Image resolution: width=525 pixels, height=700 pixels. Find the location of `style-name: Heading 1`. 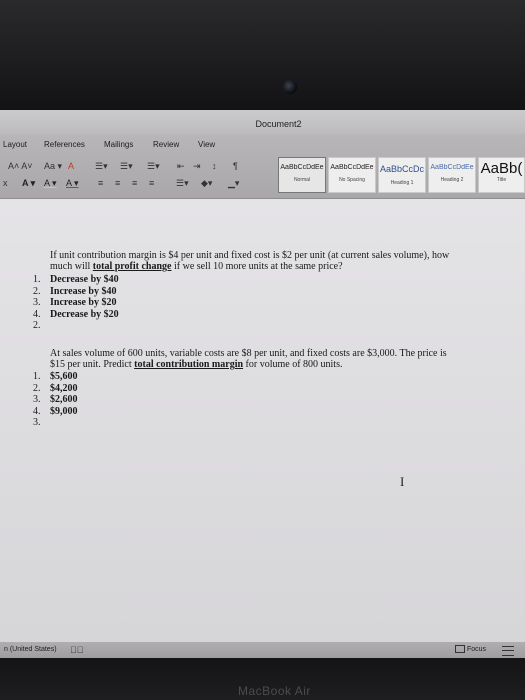

style-name: Heading 1 is located at coordinates (402, 183).